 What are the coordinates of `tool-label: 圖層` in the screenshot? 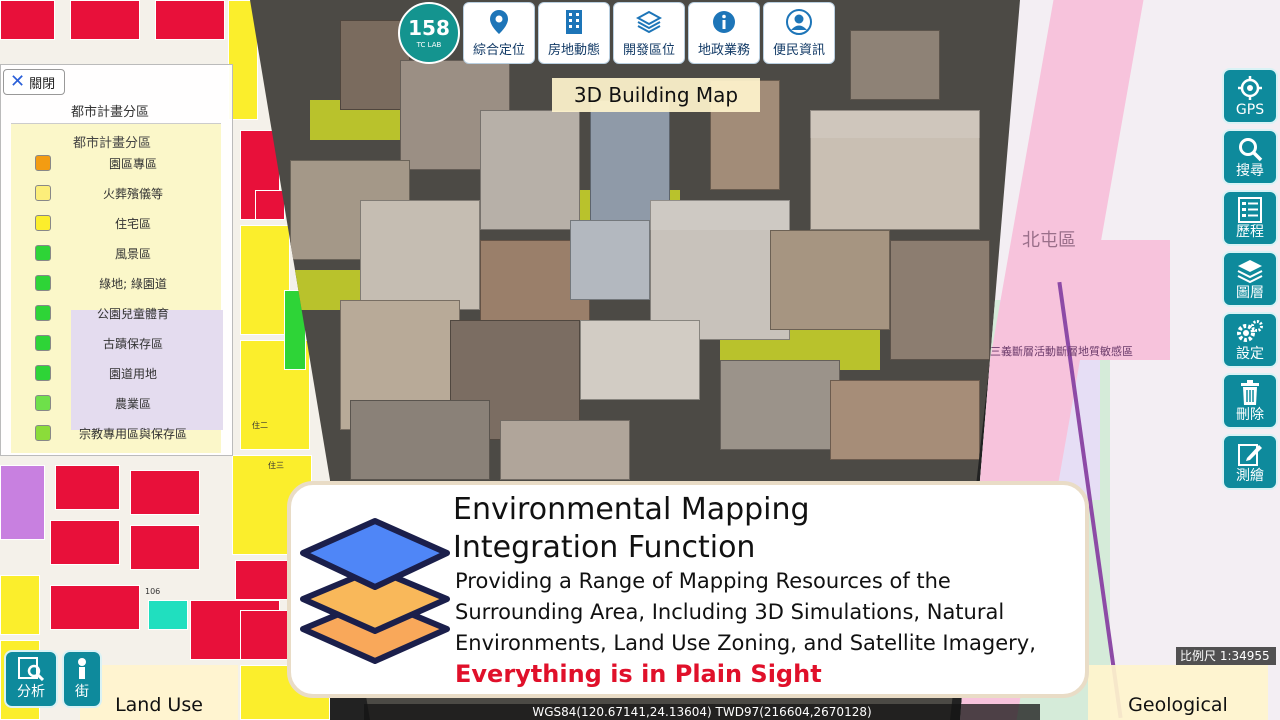 It's located at (1250, 293).